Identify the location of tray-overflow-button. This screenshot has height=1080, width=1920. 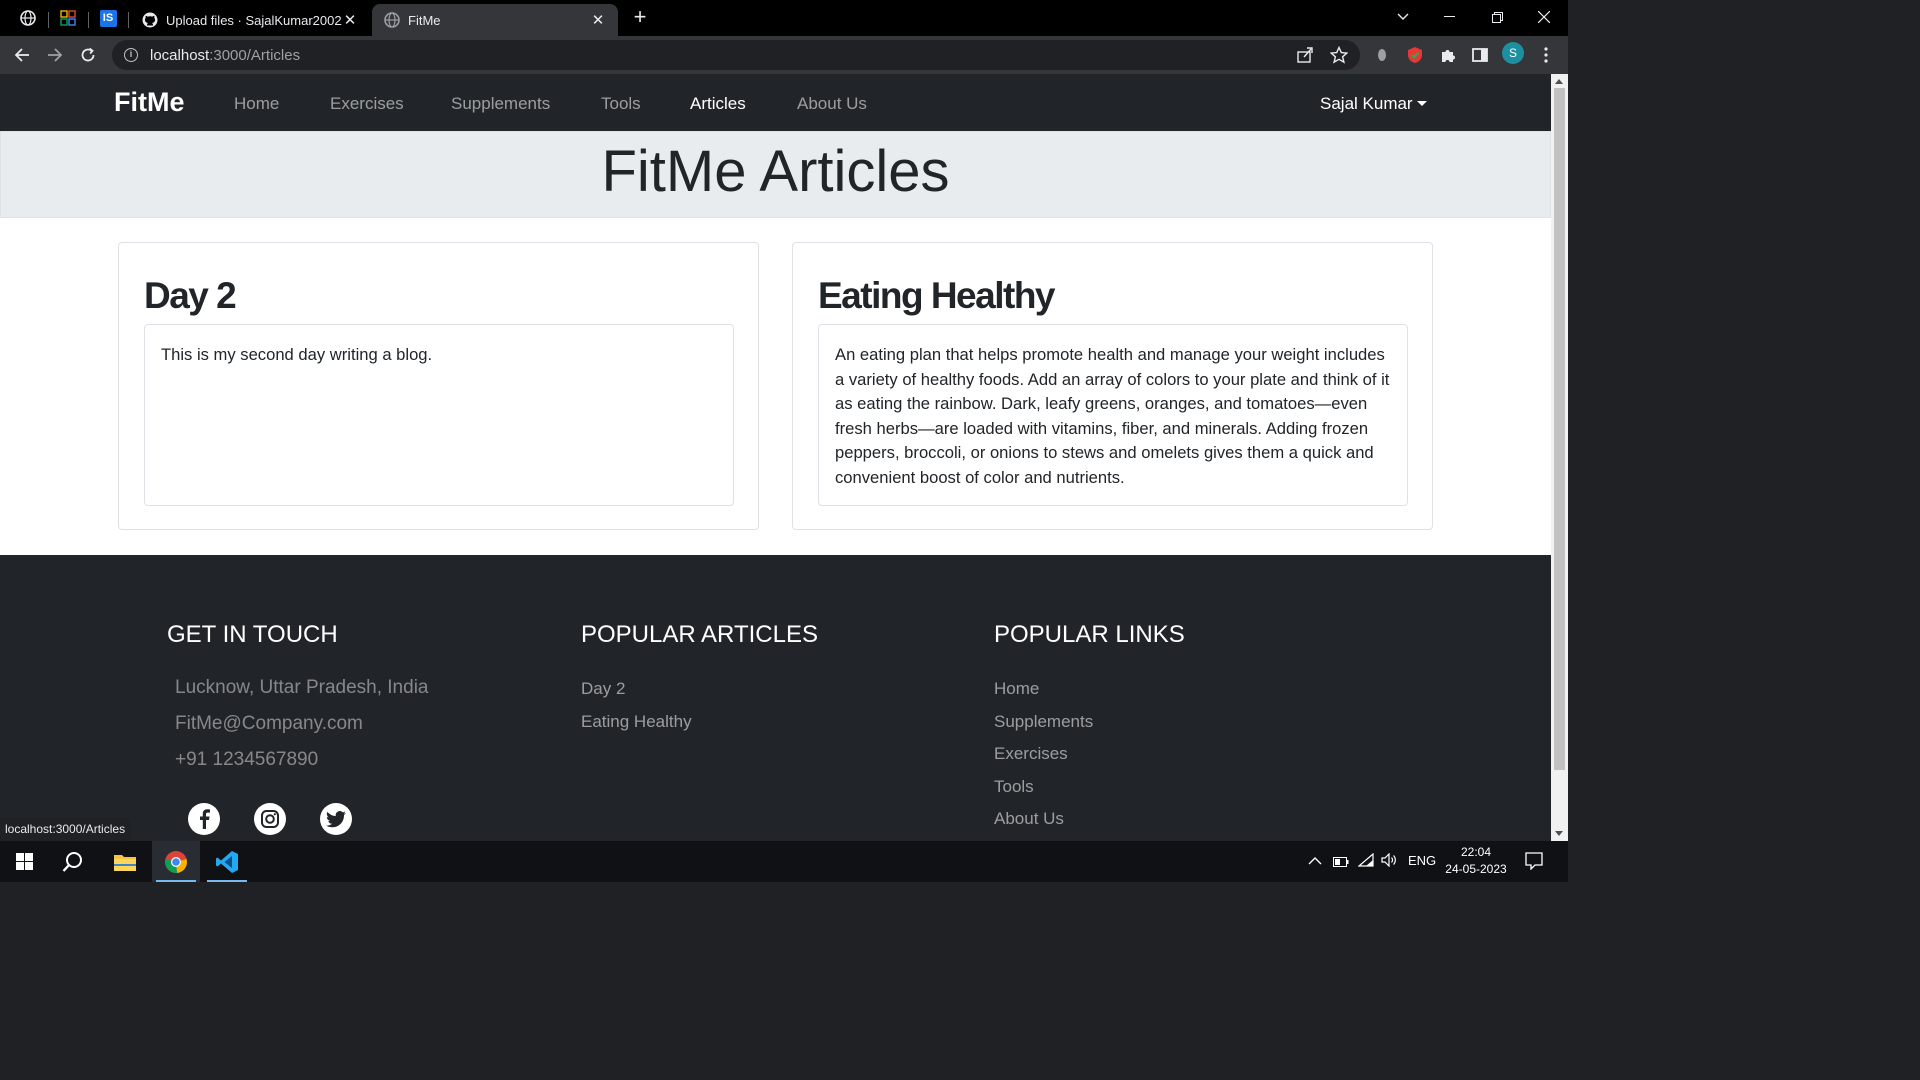
(1315, 861).